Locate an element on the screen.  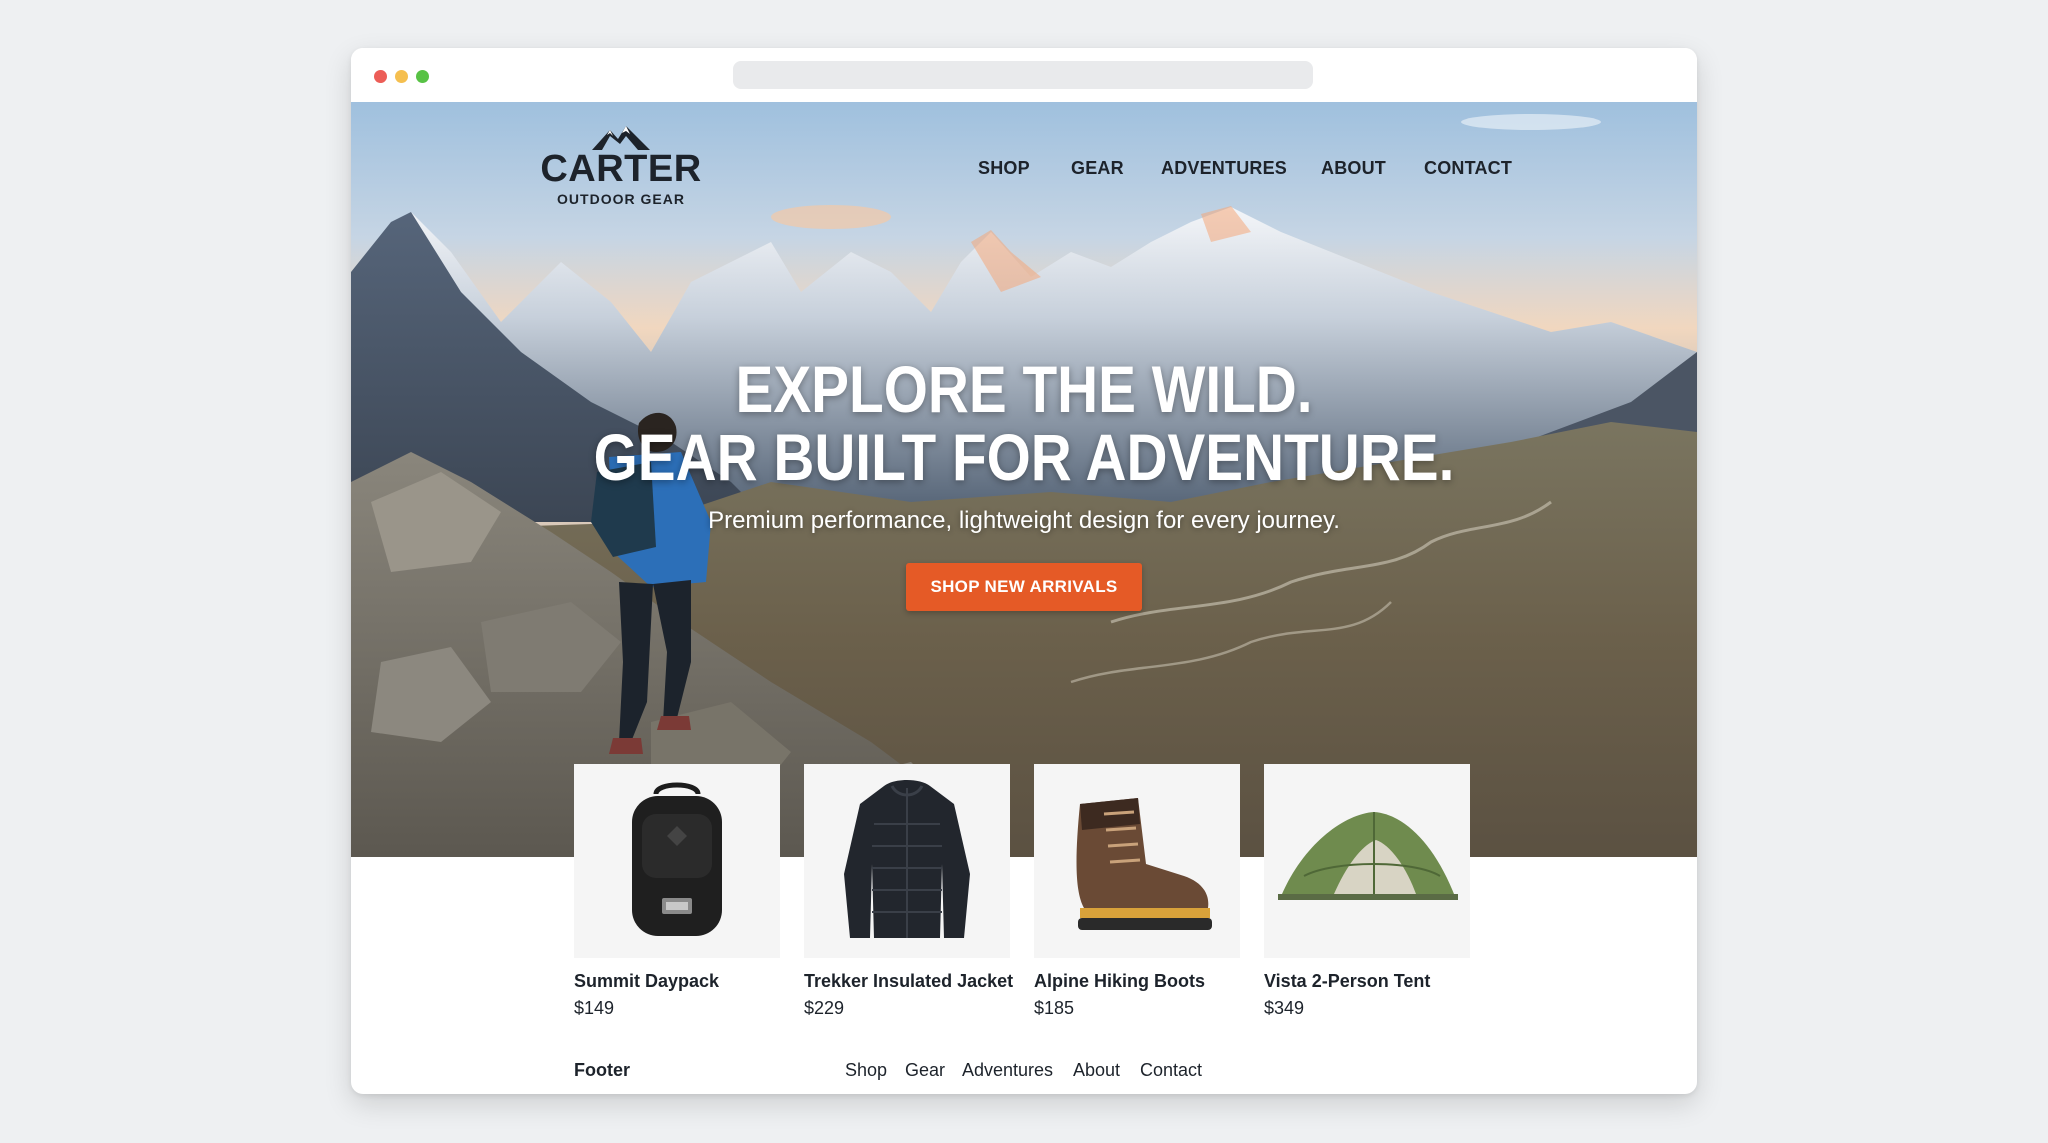
tent-icon is located at coordinates (1368, 856).